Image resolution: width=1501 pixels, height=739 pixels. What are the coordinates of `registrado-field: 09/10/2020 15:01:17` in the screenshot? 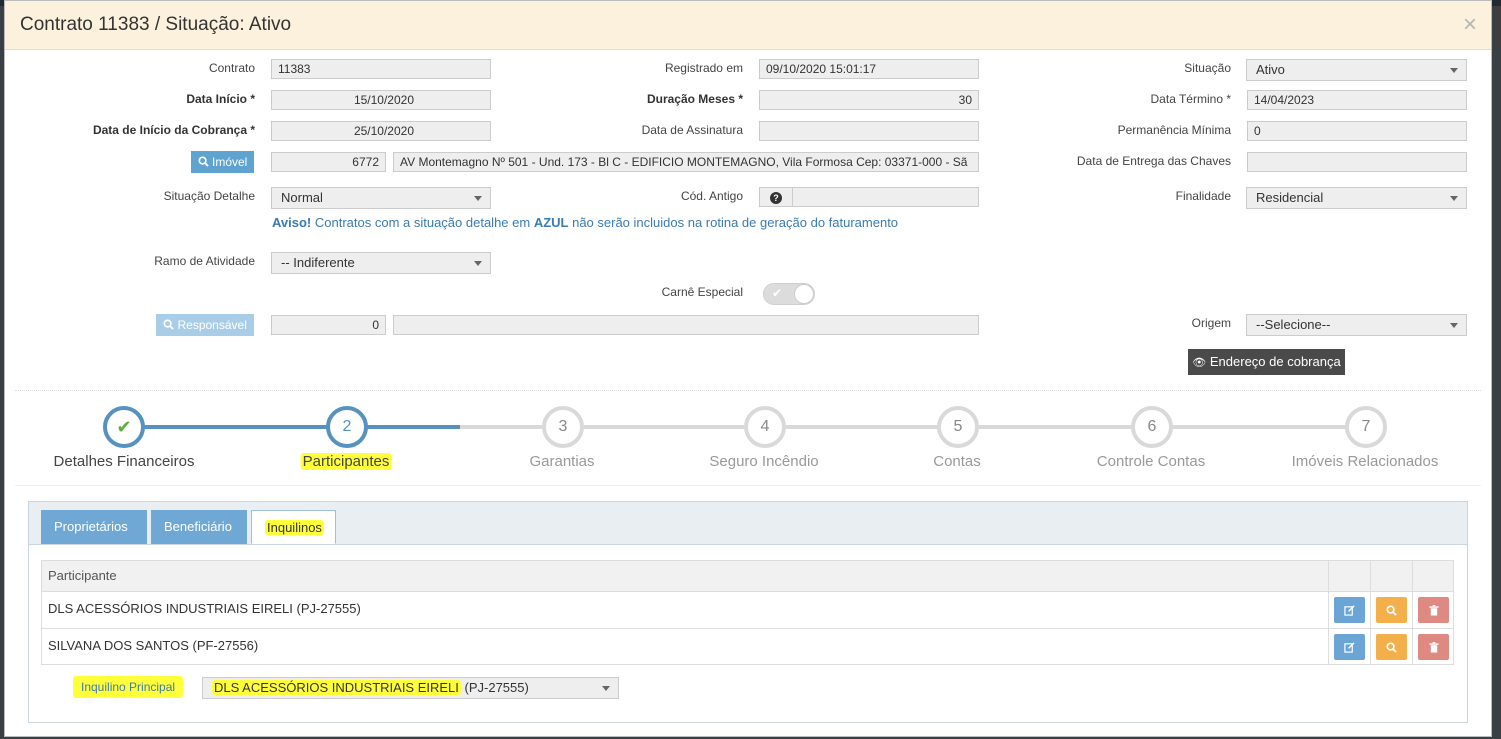 It's located at (869, 69).